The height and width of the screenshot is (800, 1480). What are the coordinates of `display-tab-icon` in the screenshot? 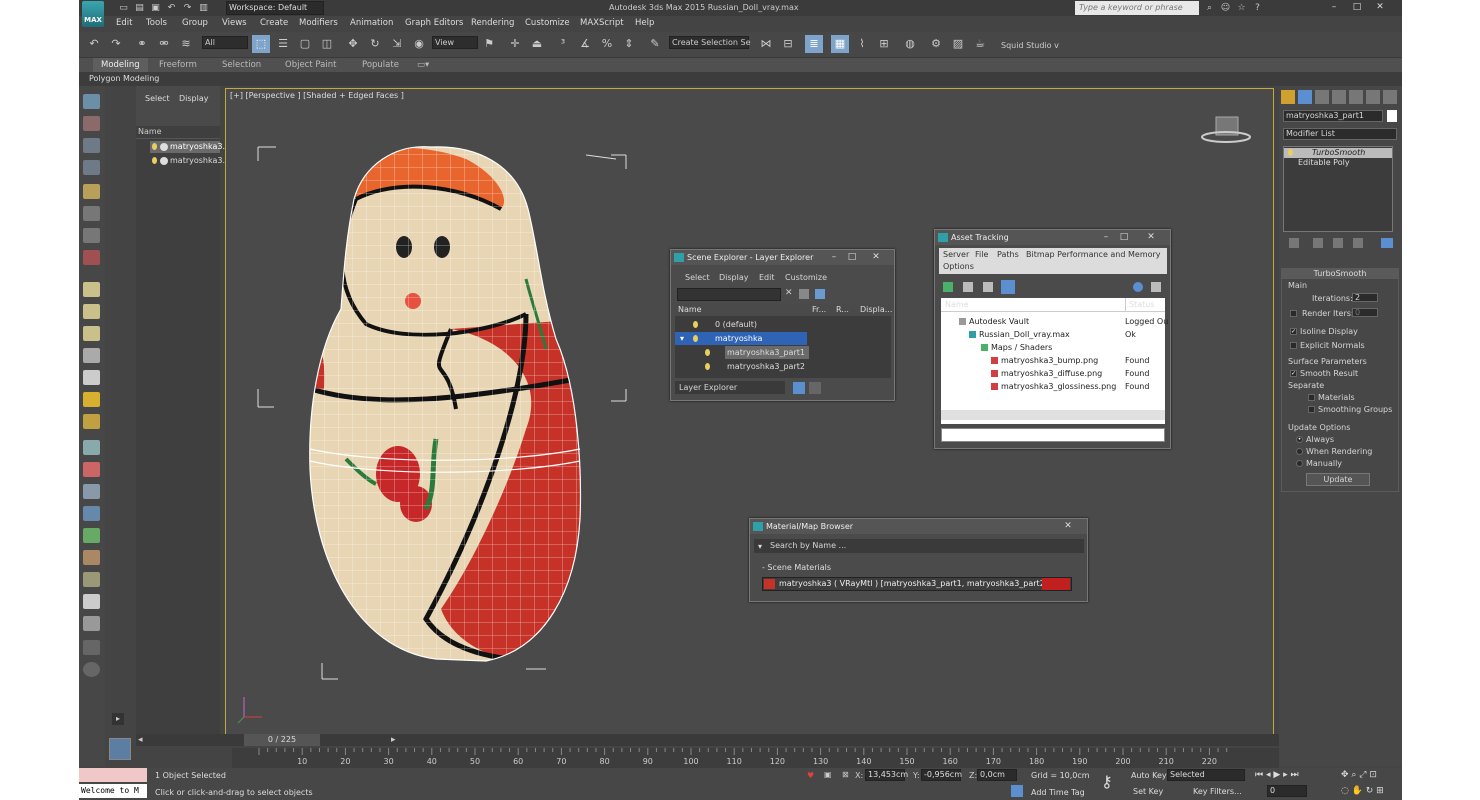 It's located at (1356, 97).